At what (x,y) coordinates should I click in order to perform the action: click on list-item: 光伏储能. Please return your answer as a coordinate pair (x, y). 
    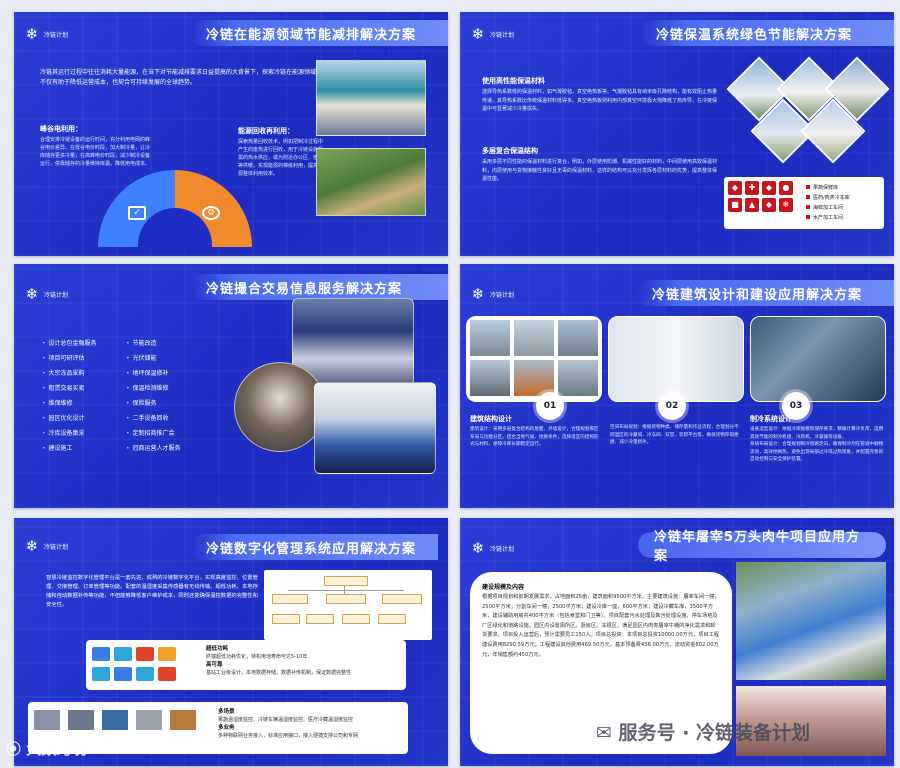
    Looking at the image, I should click on (153, 358).